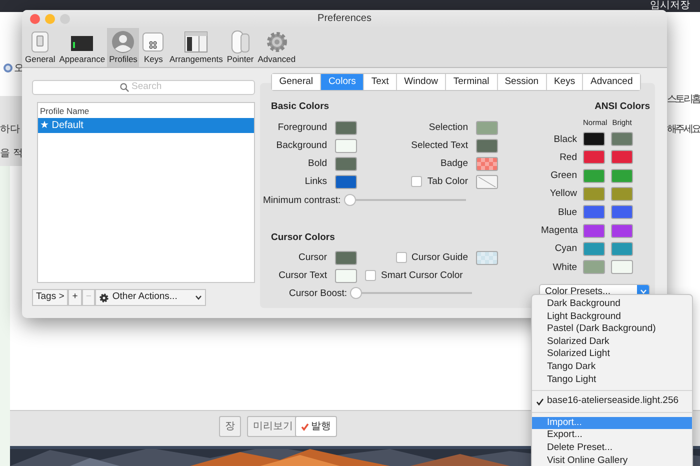 The height and width of the screenshot is (466, 700). Describe the element at coordinates (643, 291) in the screenshot. I see `chevron-icon` at that location.